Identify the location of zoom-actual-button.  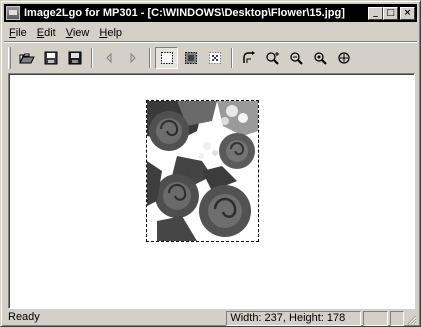
(320, 58).